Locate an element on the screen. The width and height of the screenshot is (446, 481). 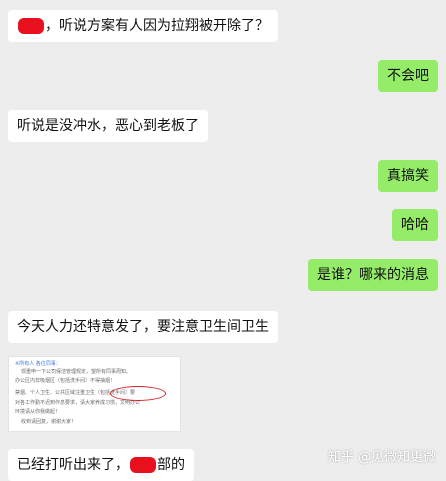
image-line: 环境请从你我做起！ is located at coordinates (38, 412).